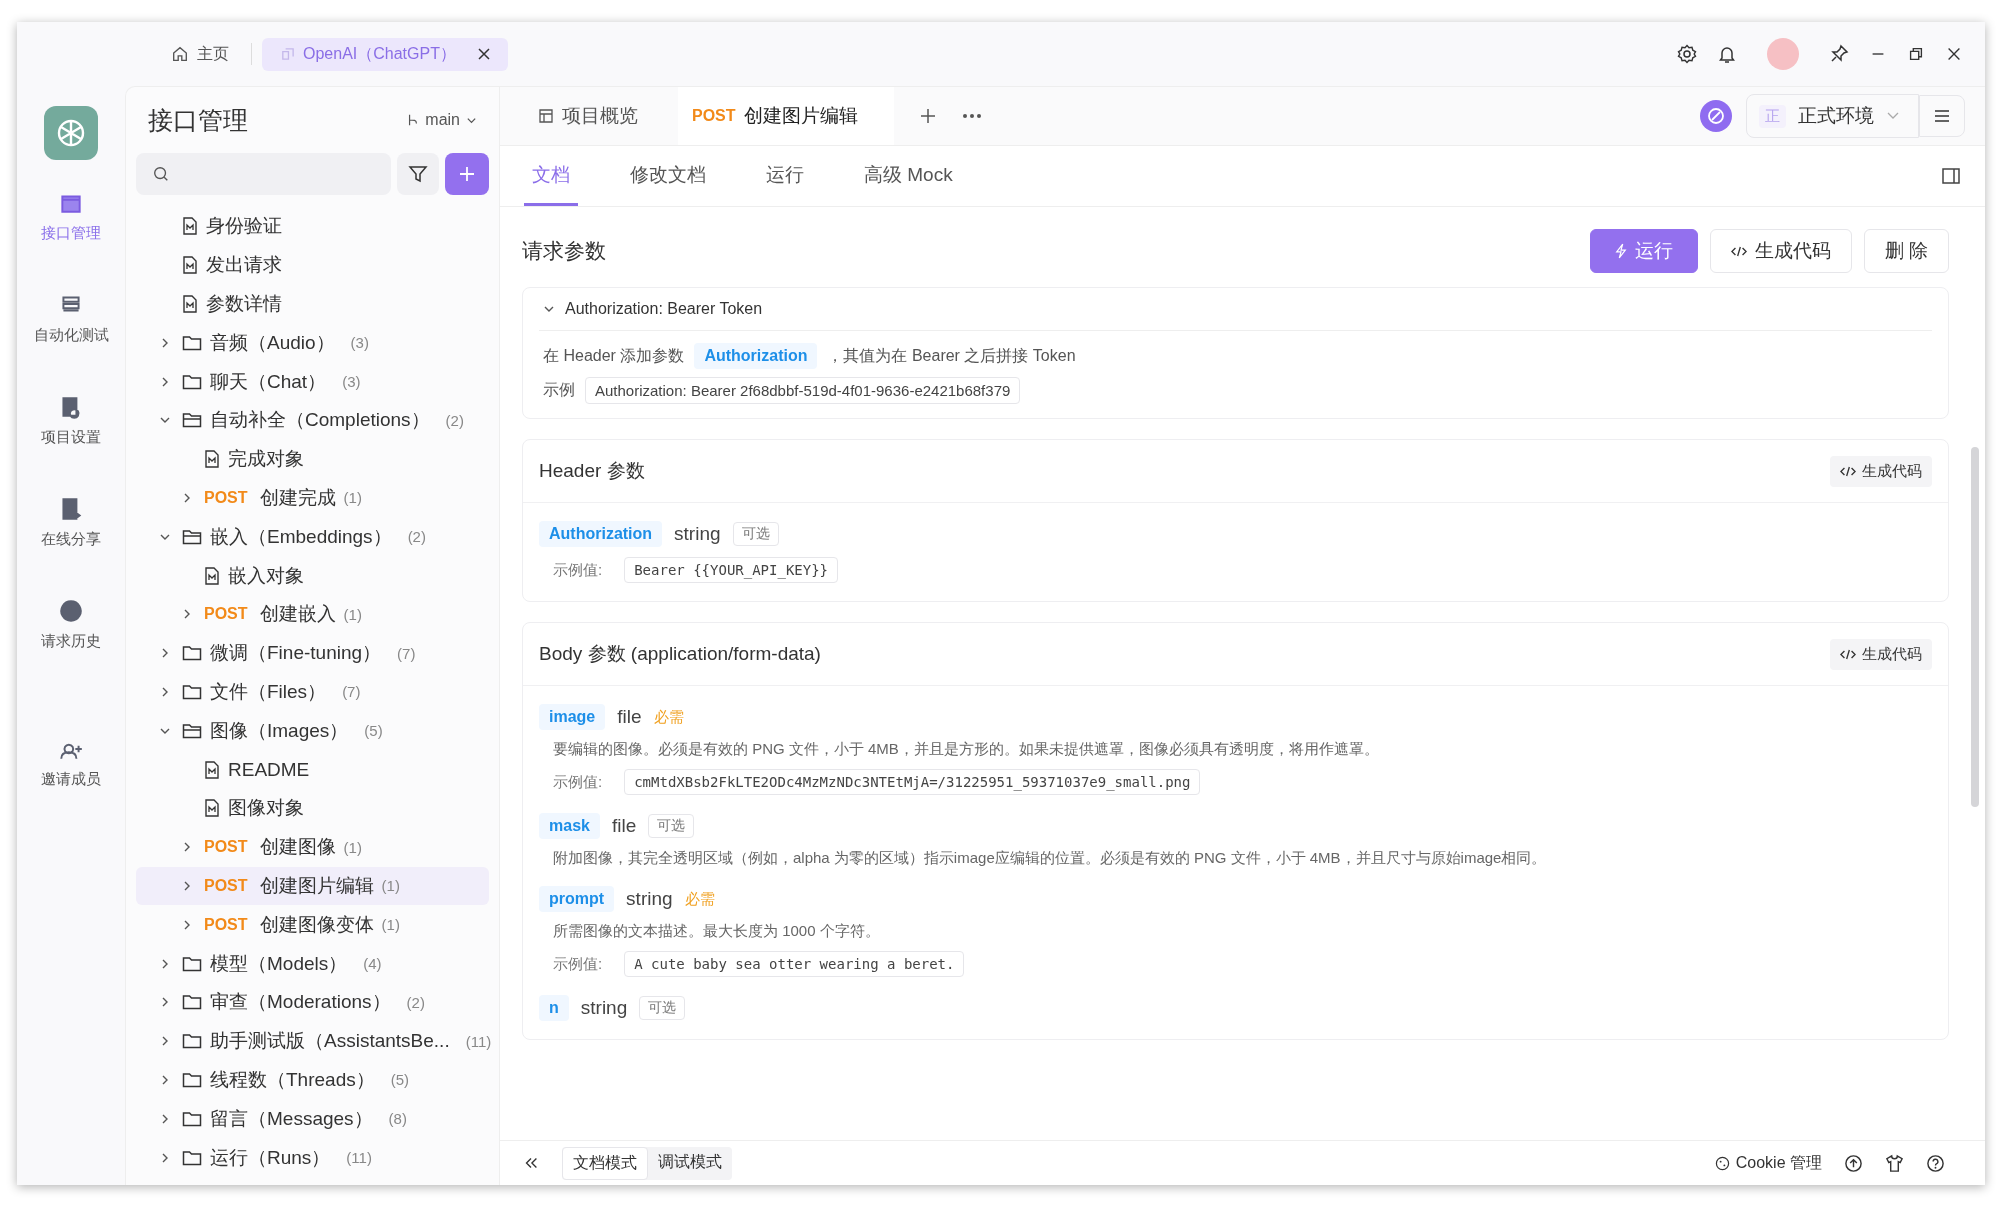 The image size is (2003, 1205). Describe the element at coordinates (312, 653) in the screenshot. I see `tree-item: 微调（Fine-tuning） (7)` at that location.